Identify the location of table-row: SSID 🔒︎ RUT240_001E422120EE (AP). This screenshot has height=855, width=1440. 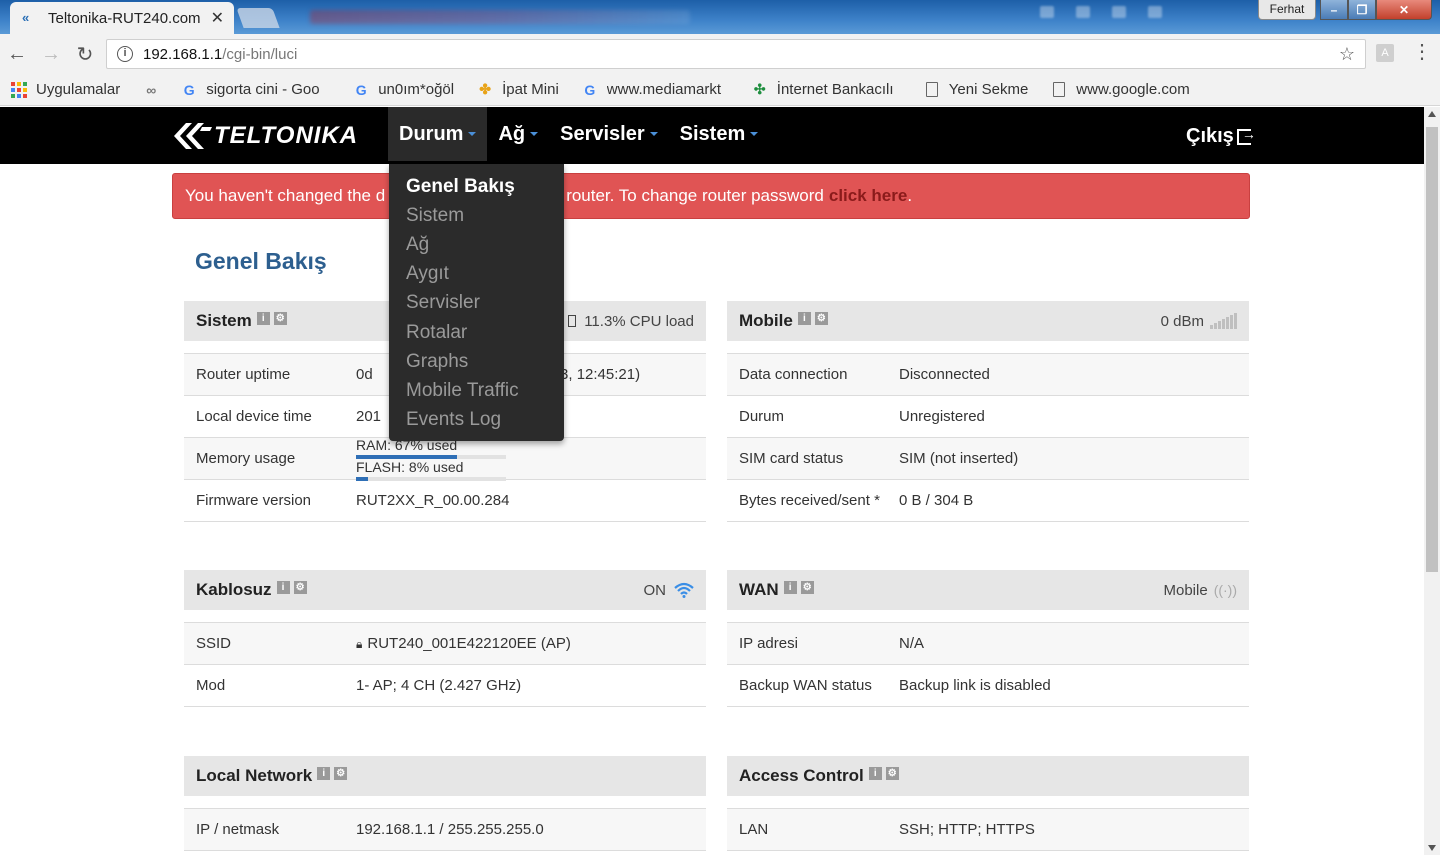
(445, 644).